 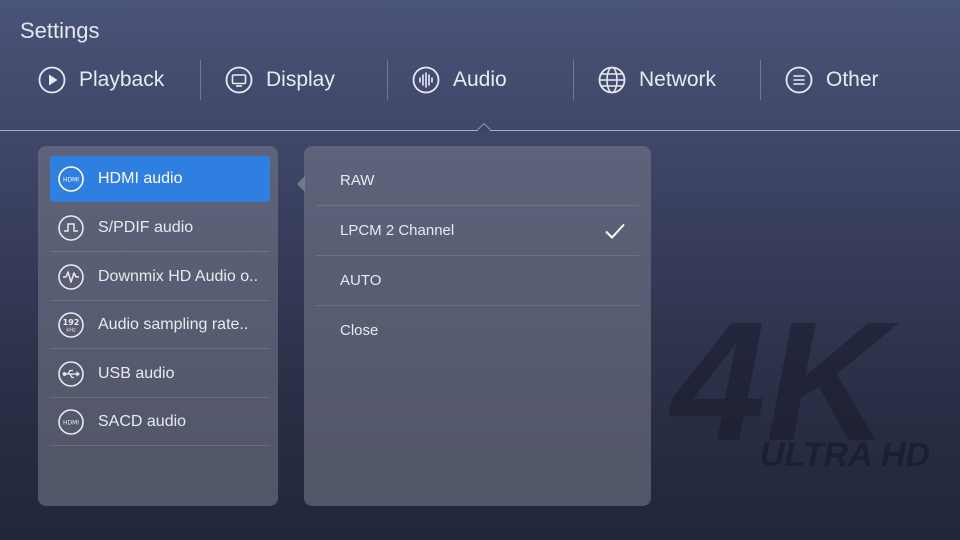 I want to click on option-lpcm-2-channel: LPCM 2 Channel, so click(x=477, y=230).